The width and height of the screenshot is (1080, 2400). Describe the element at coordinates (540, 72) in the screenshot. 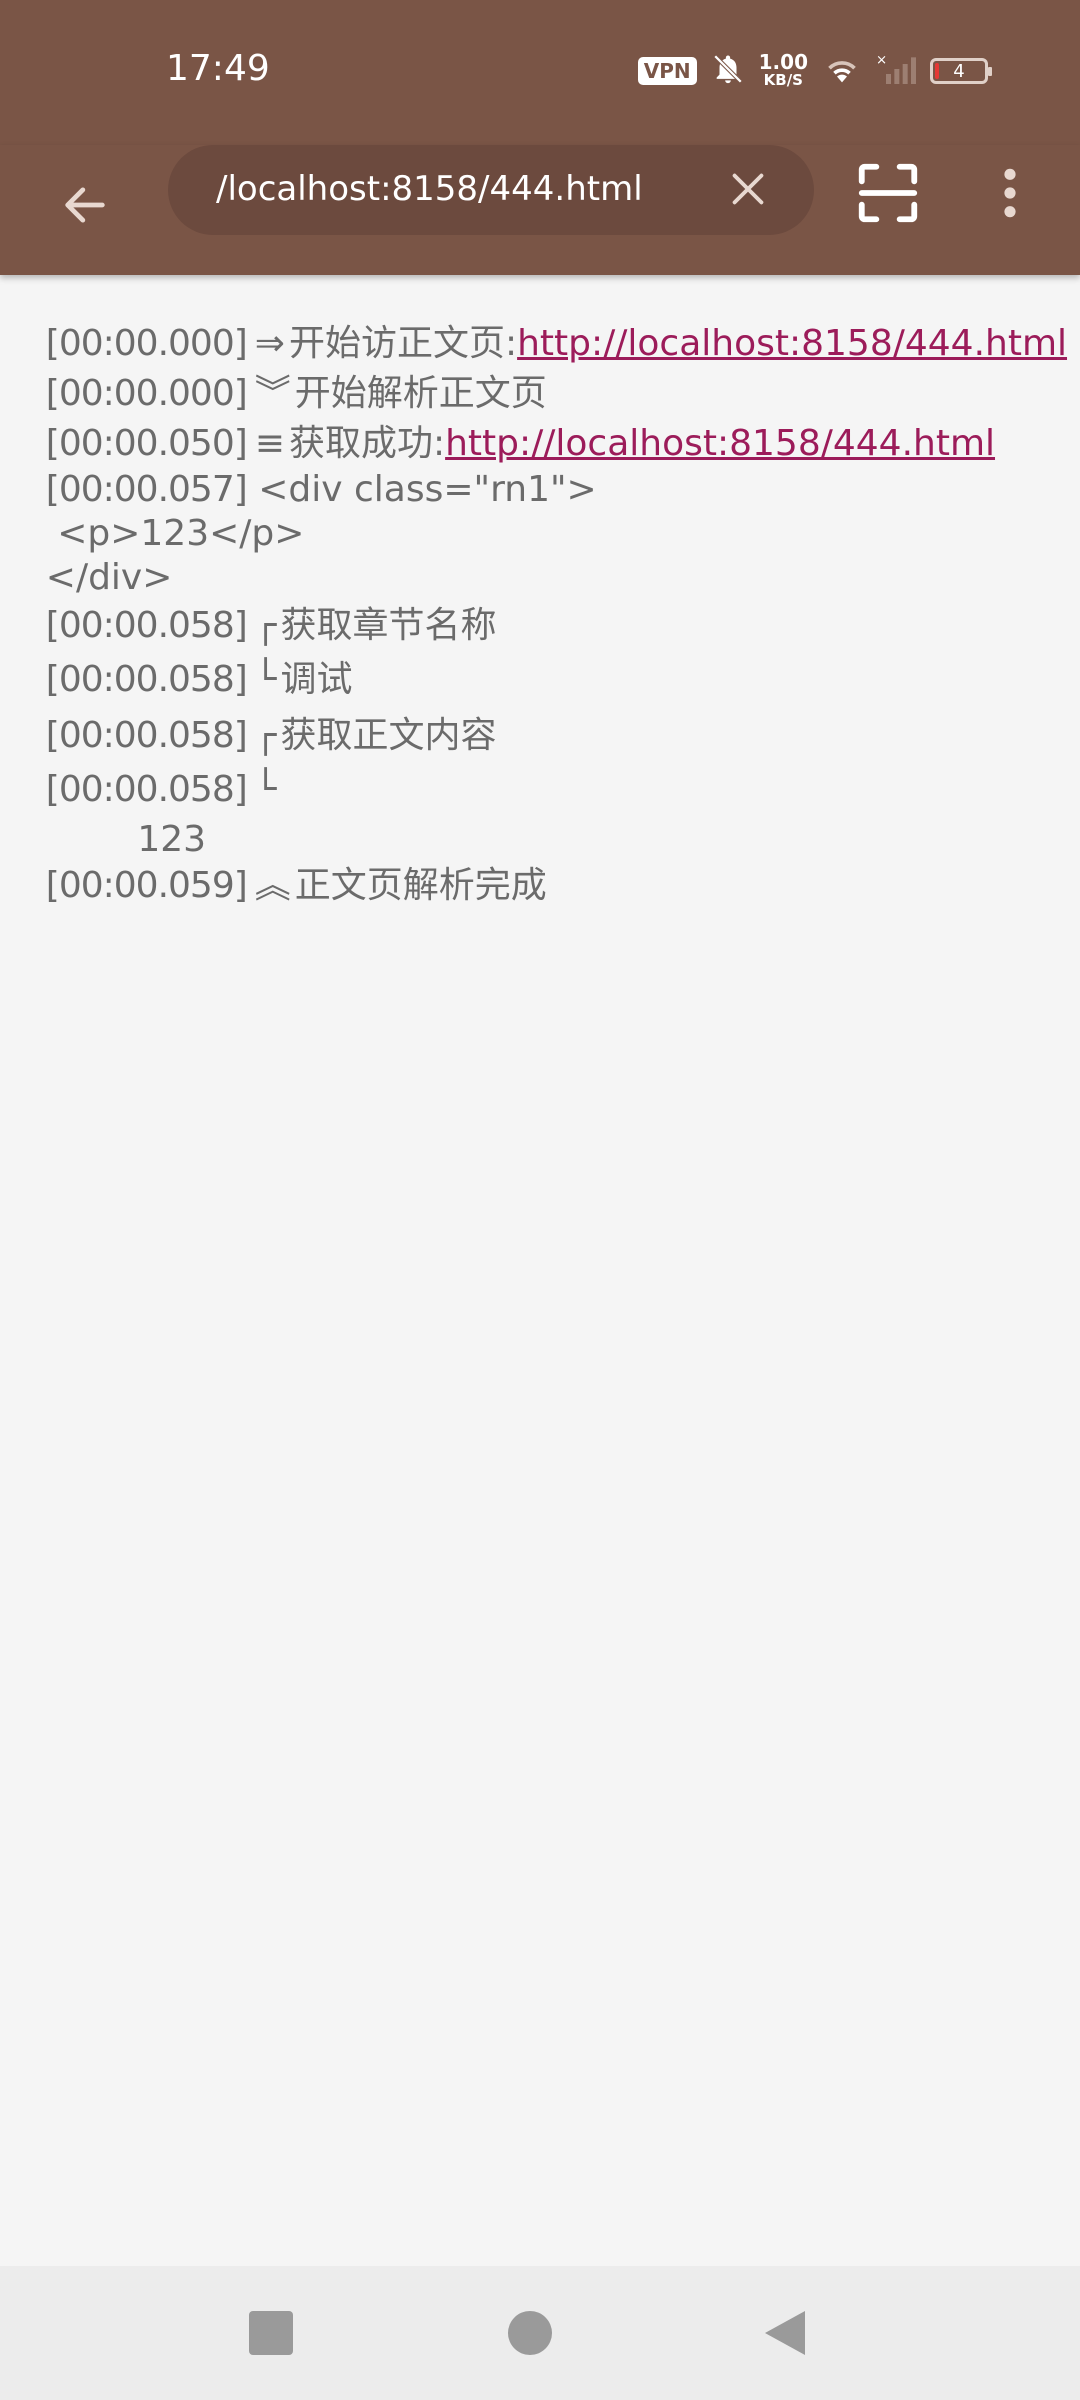

I see `status-bar: 17:49 VPN 1.00 KB/S × 4` at that location.